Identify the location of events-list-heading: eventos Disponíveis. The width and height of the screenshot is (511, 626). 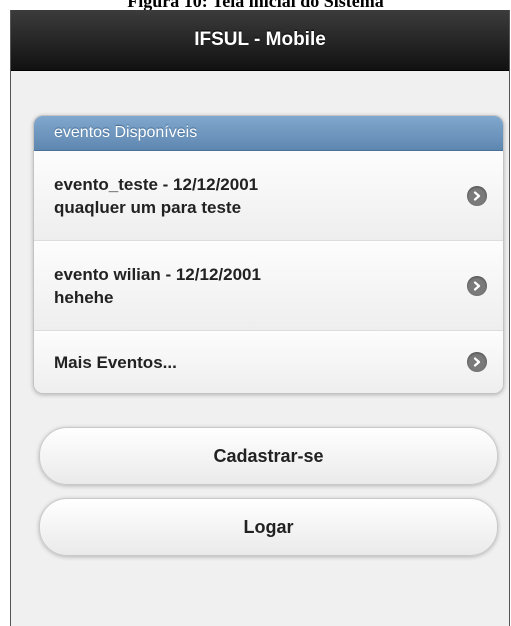
(268, 133).